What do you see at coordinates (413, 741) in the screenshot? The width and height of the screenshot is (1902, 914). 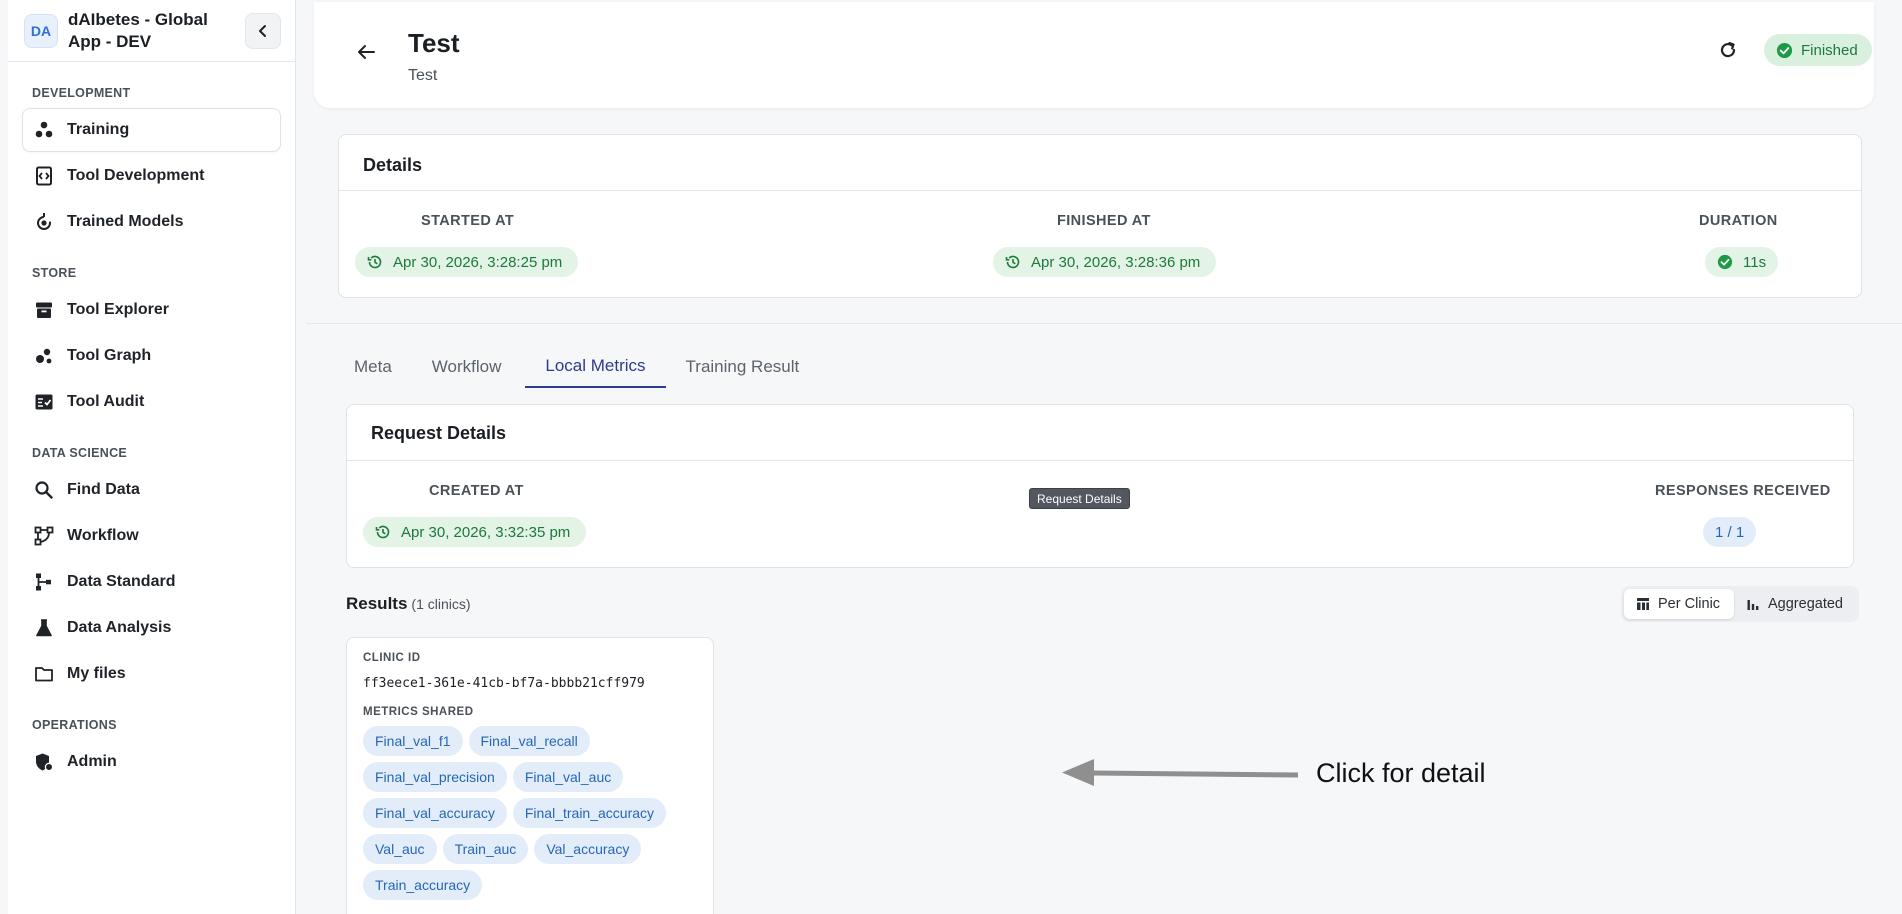 I see `metric-chip: Final_val_f1` at bounding box center [413, 741].